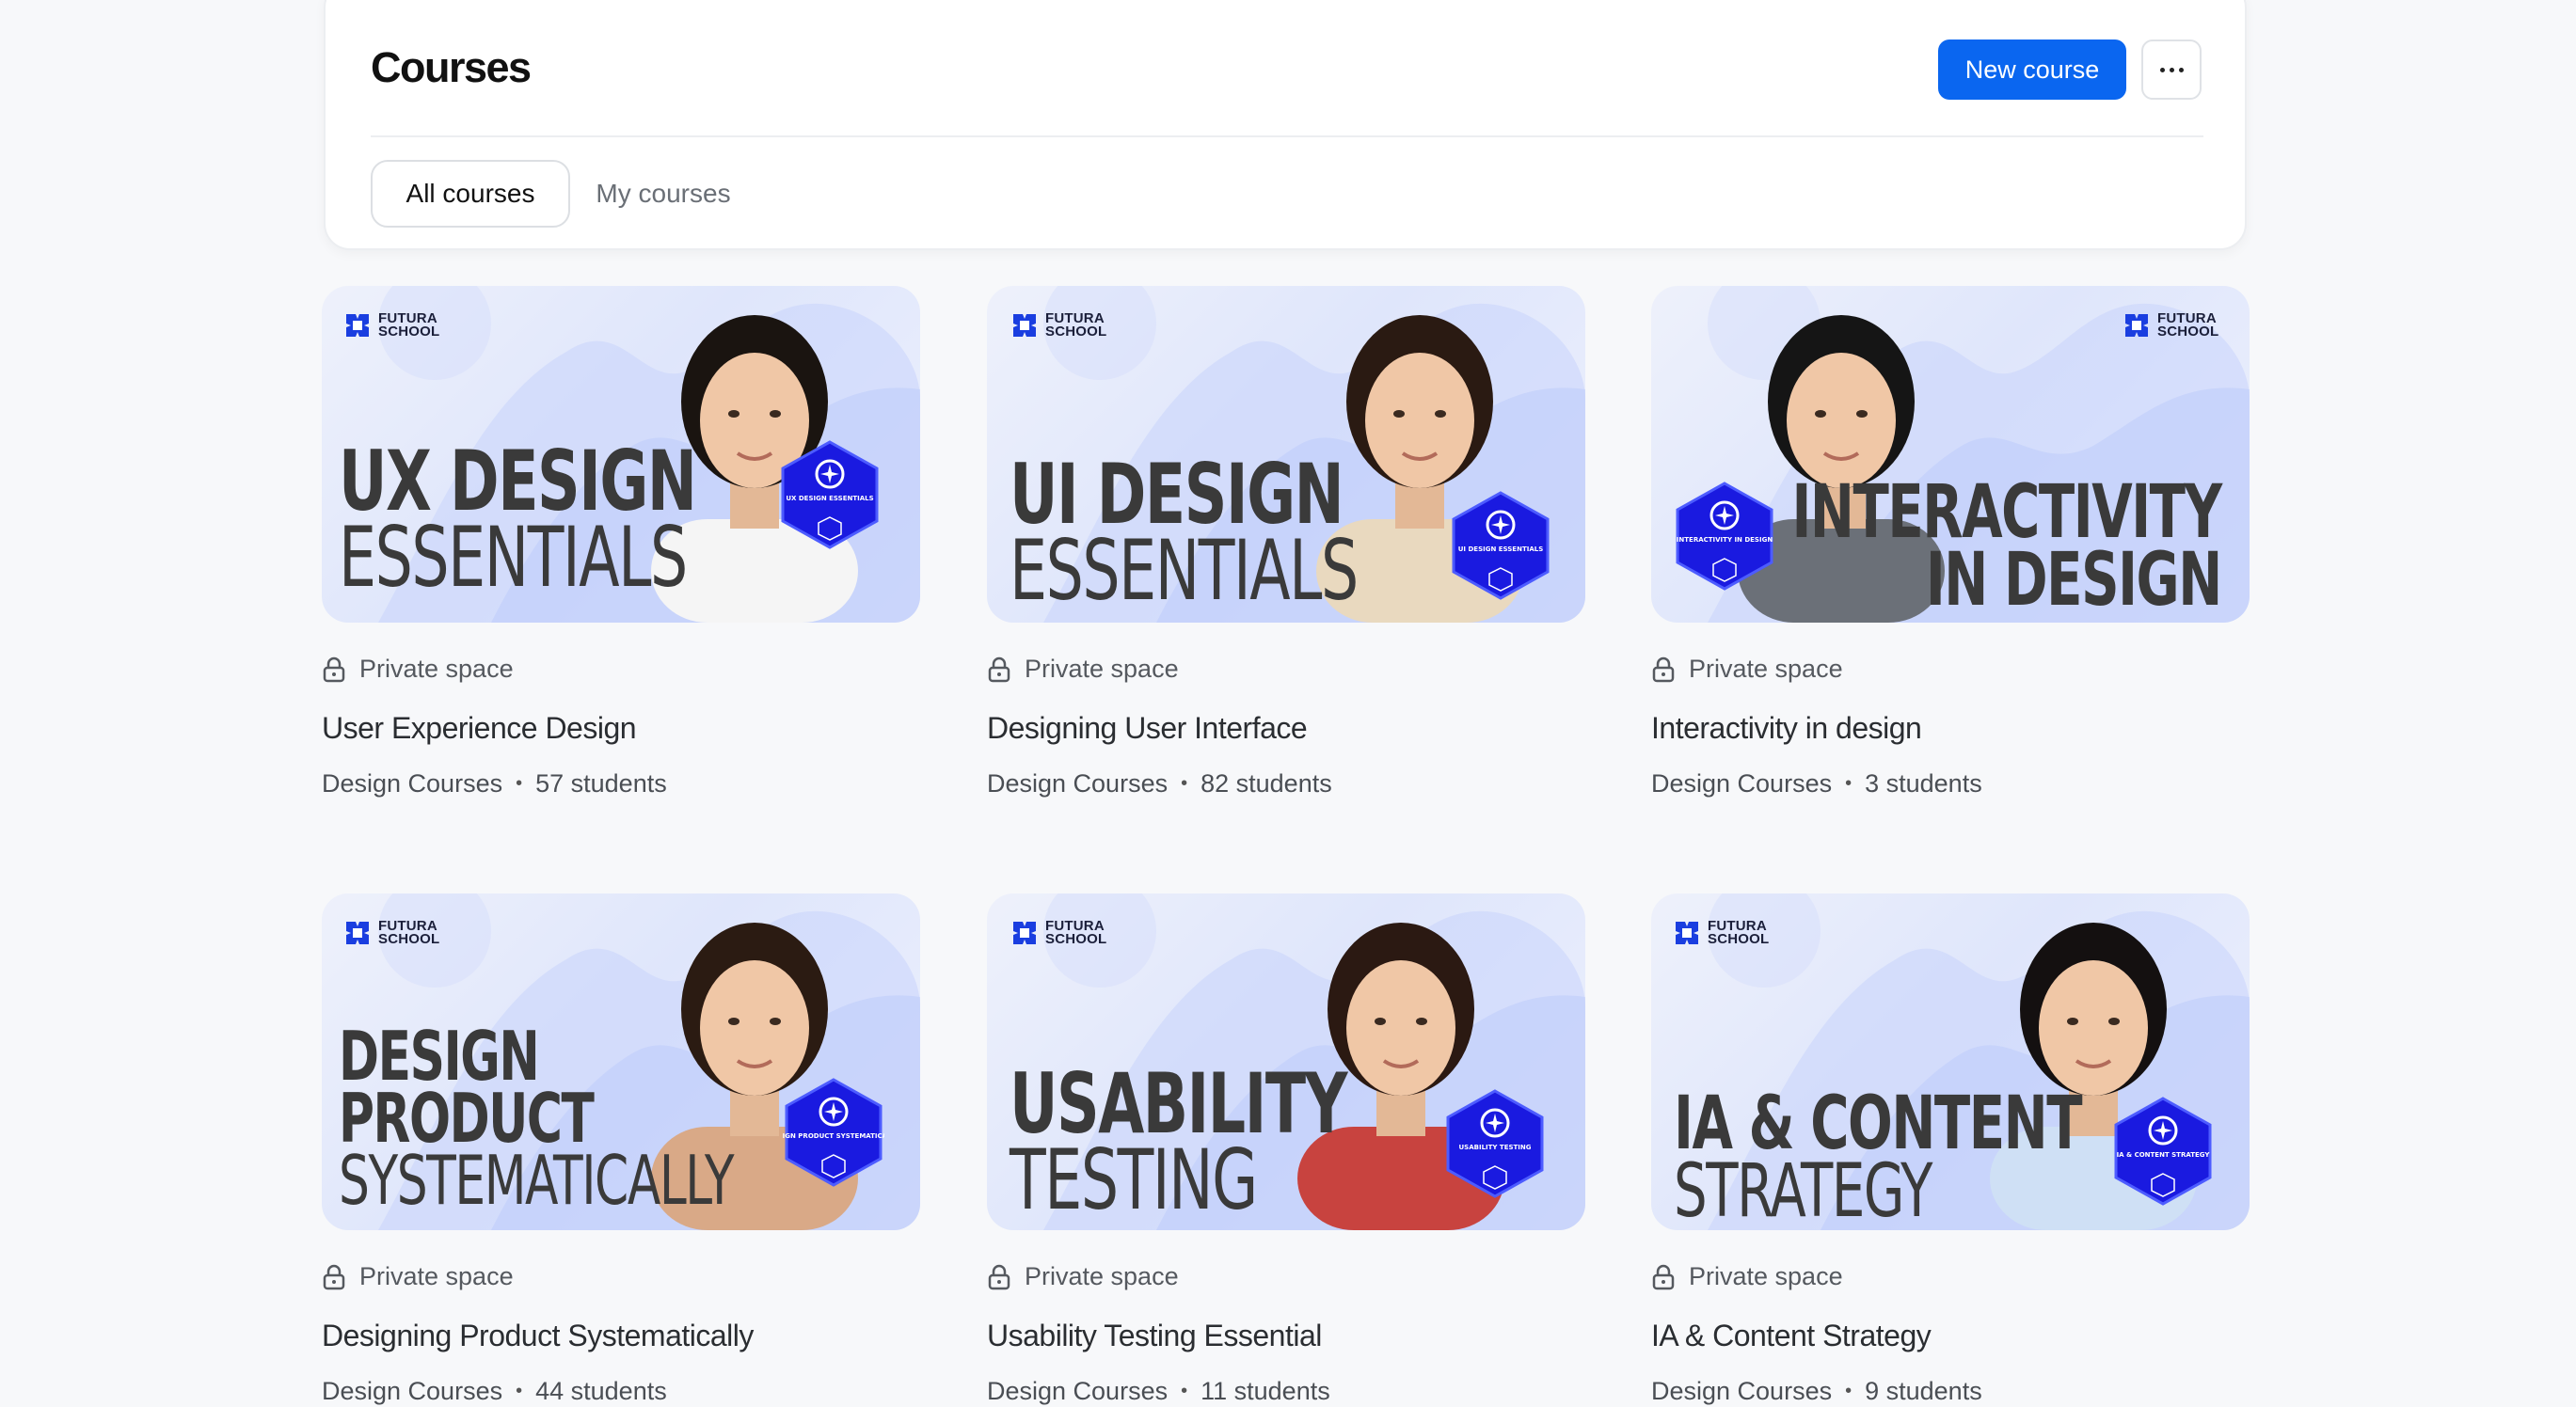  I want to click on course-meta: Design Courses • 44 students, so click(494, 1392).